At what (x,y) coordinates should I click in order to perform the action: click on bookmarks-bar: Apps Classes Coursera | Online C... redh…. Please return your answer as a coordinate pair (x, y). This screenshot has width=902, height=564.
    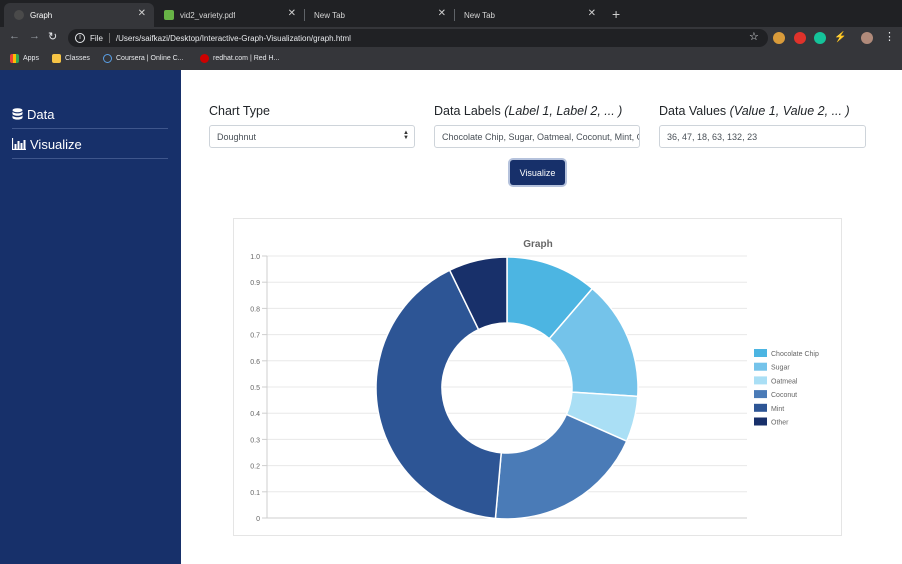
    Looking at the image, I should click on (451, 60).